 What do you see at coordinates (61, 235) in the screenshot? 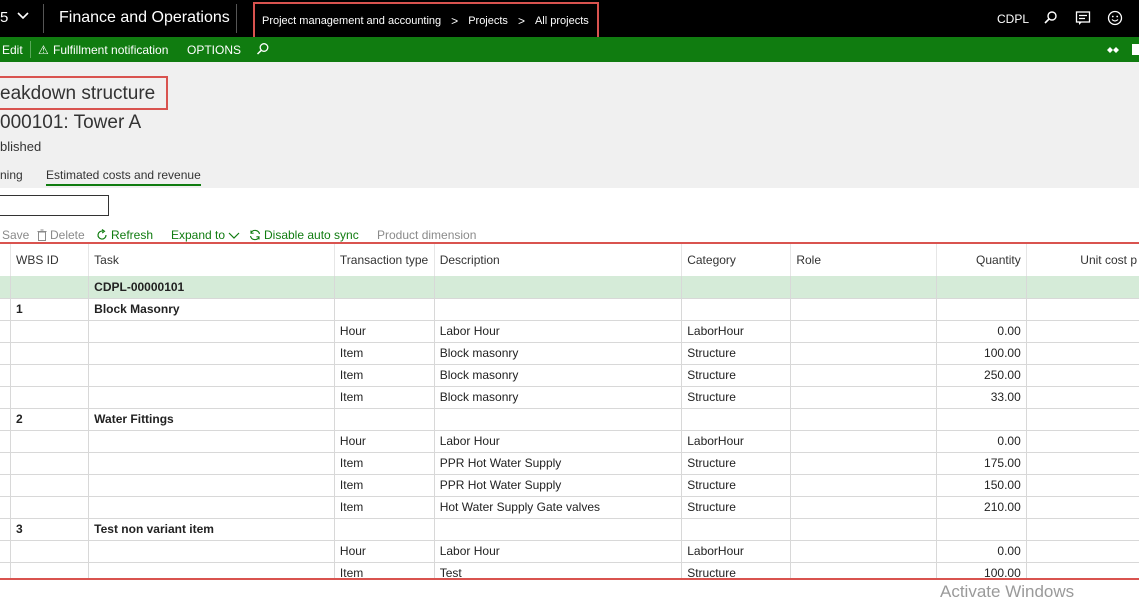
I see `delete-button: Delete` at bounding box center [61, 235].